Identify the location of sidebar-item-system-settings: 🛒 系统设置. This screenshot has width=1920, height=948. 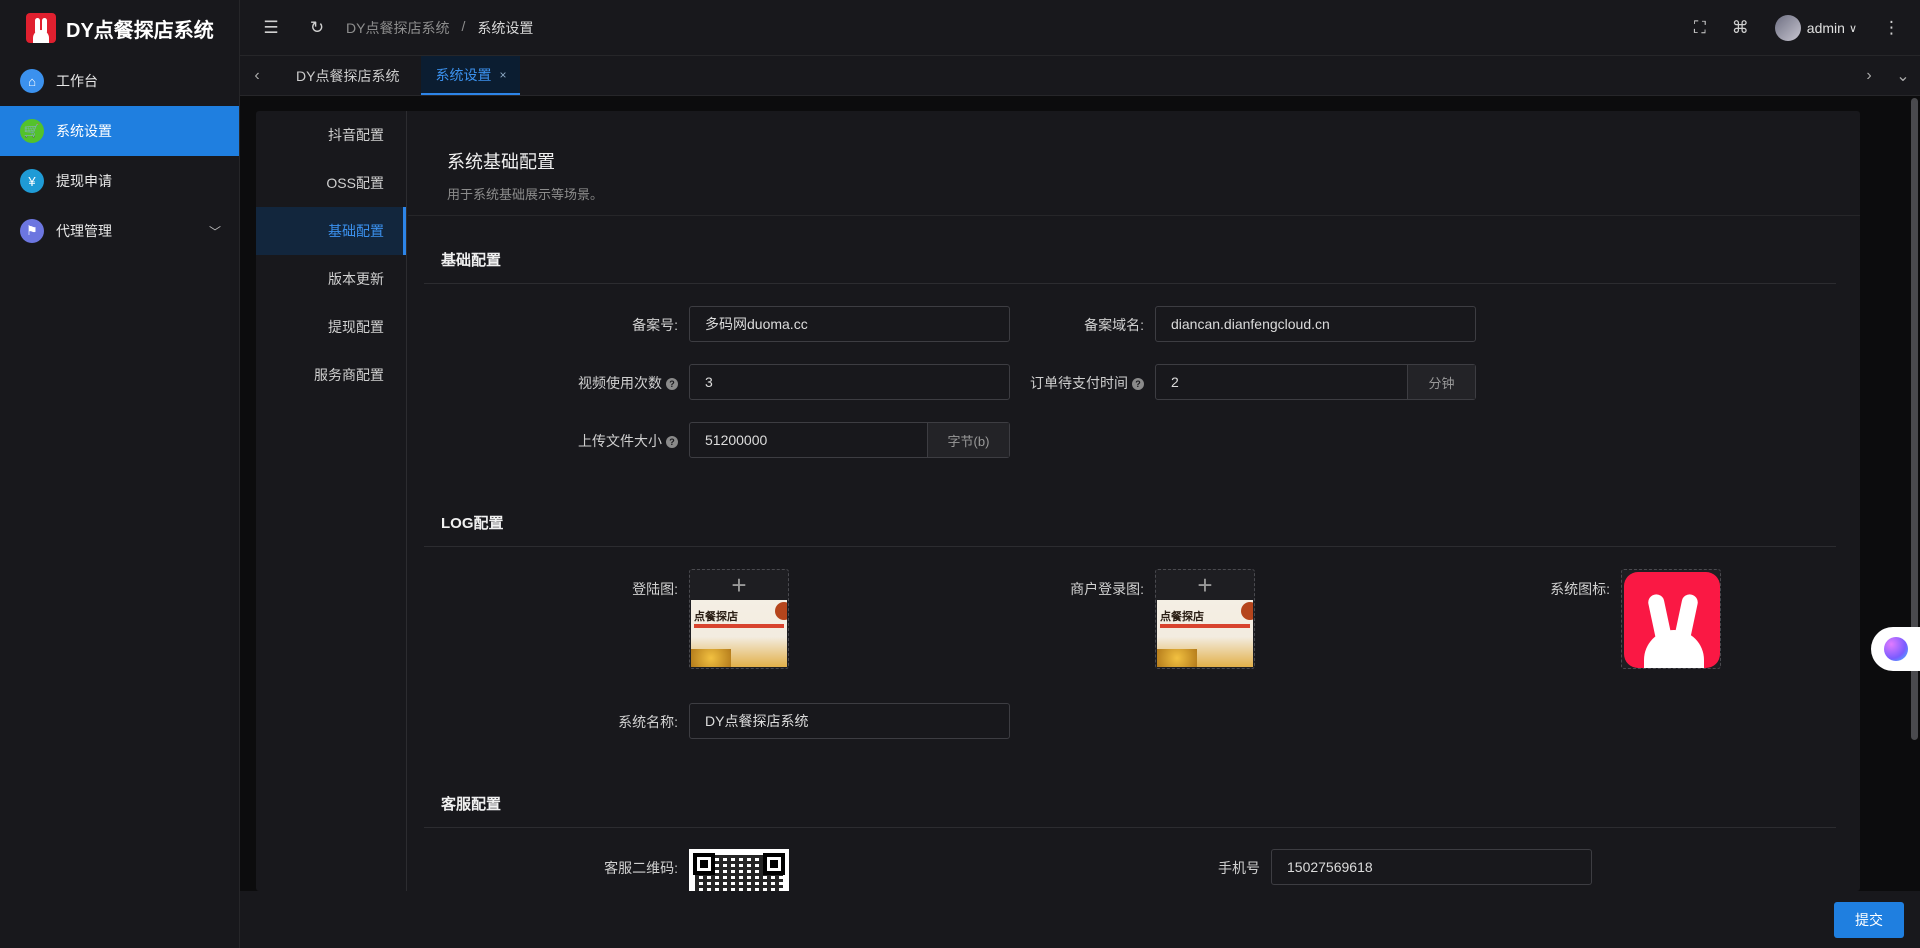
(119, 131).